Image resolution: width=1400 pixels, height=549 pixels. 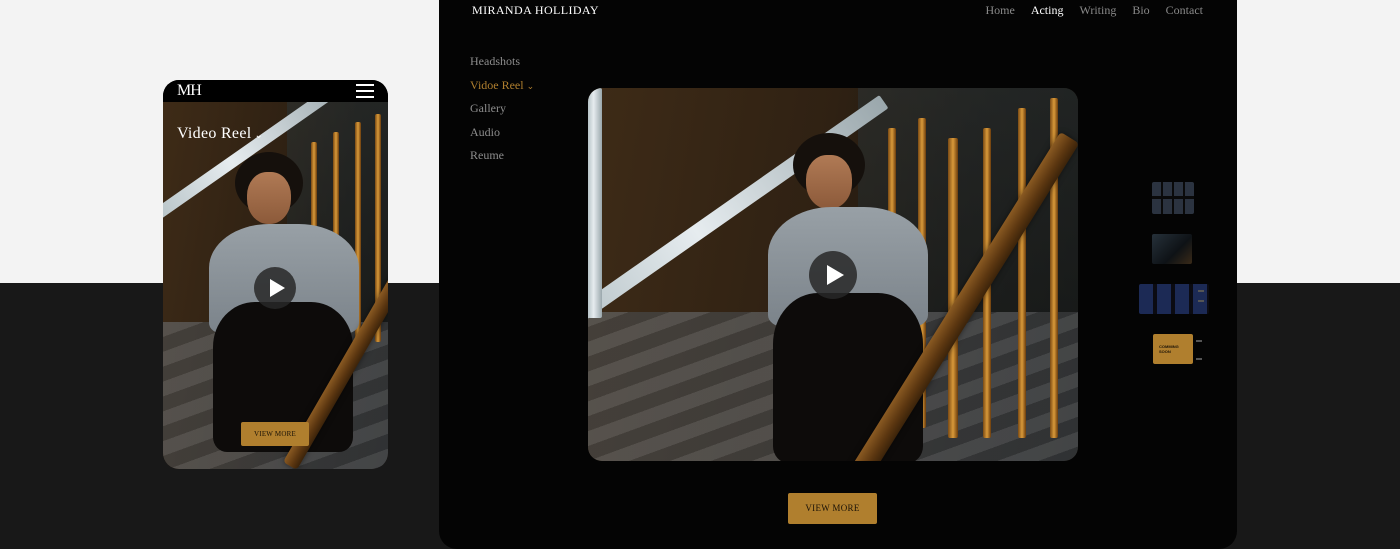 What do you see at coordinates (1184, 10) in the screenshot?
I see `nav-item-contact: Contact` at bounding box center [1184, 10].